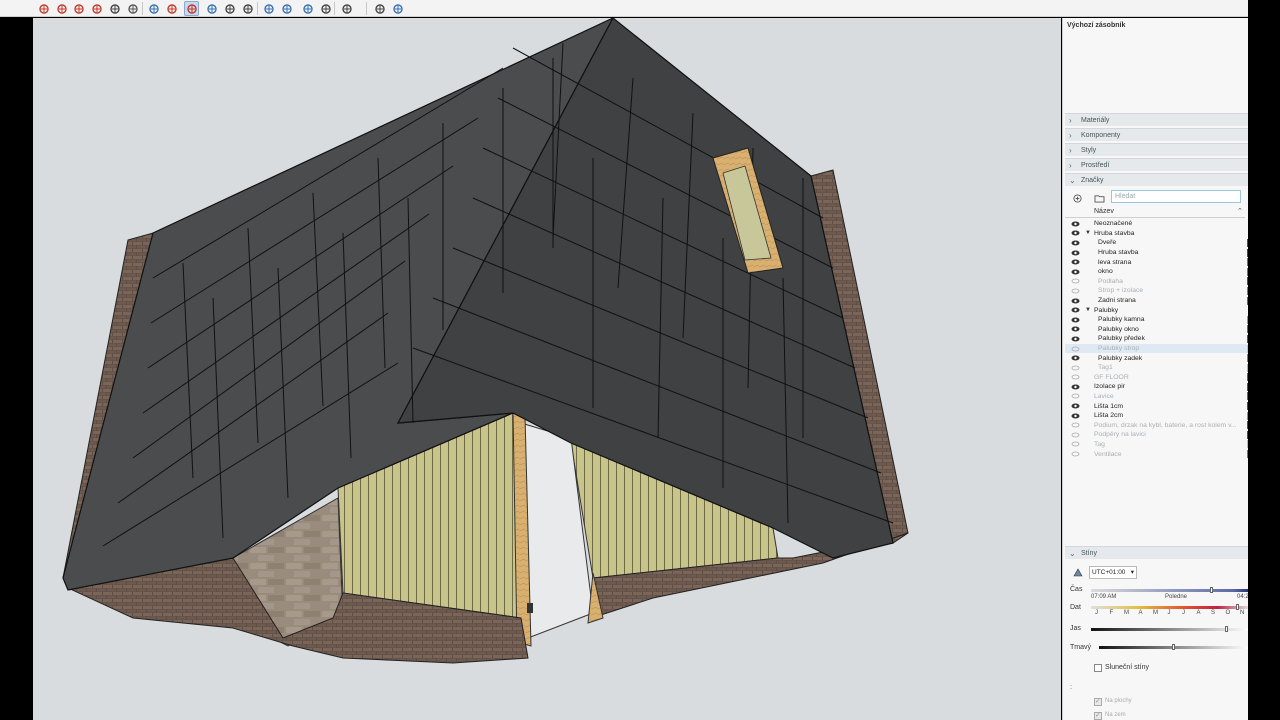 This screenshot has width=1280, height=720. Describe the element at coordinates (191, 8) in the screenshot. I see `walk-icon` at that location.